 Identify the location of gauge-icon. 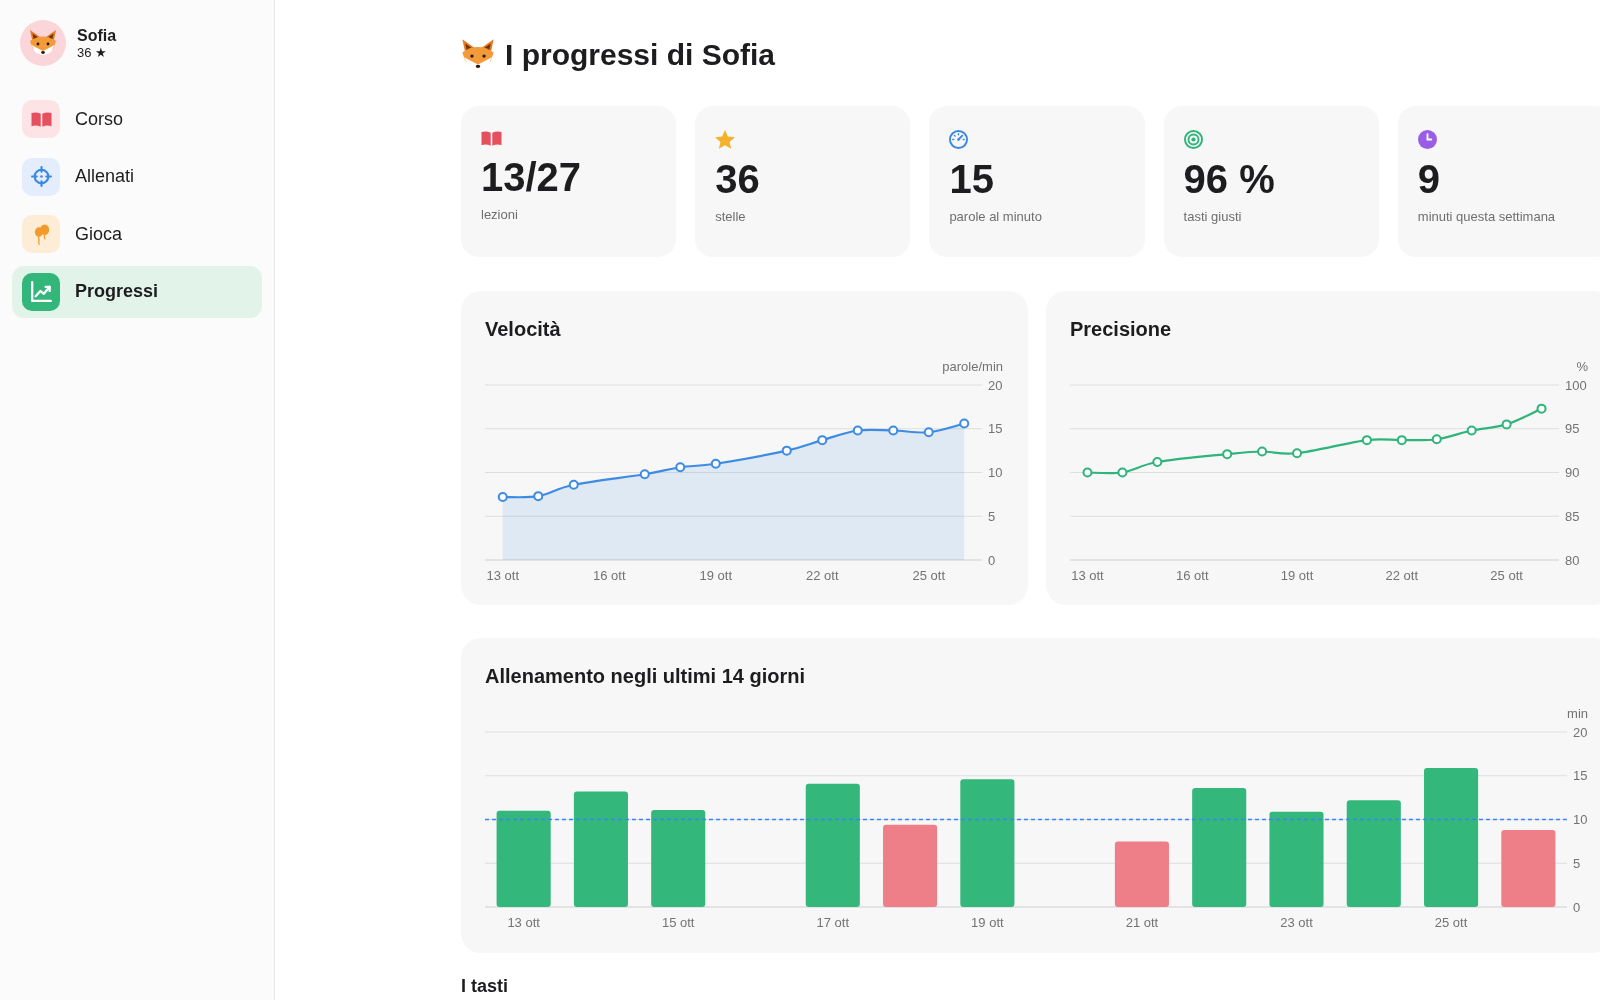
(959, 139).